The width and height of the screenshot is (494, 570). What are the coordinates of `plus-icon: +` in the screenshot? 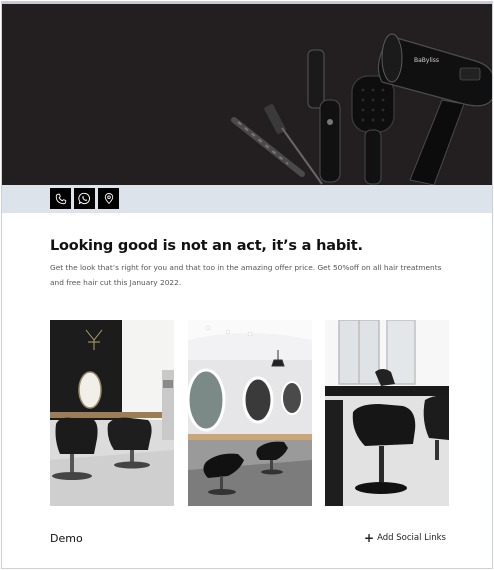 It's located at (369, 538).